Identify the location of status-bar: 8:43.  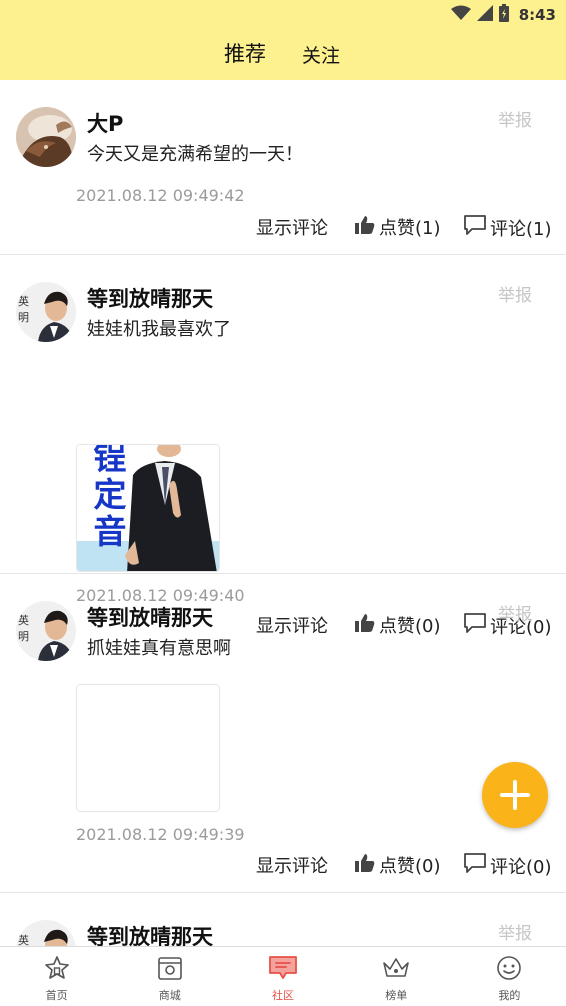
(503, 15).